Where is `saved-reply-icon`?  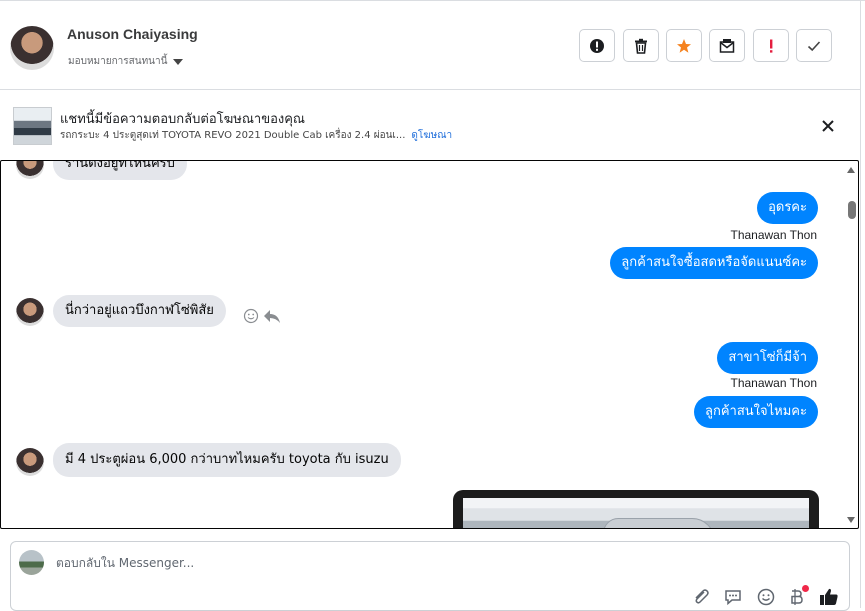 saved-reply-icon is located at coordinates (733, 598).